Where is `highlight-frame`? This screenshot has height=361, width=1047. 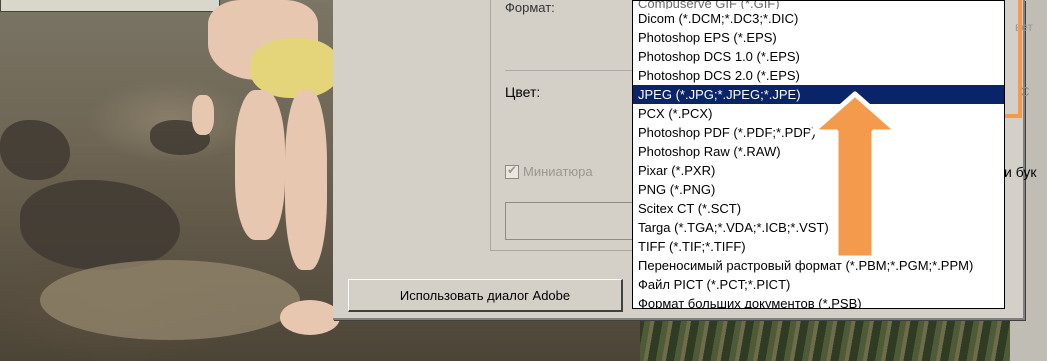 highlight-frame is located at coordinates (1013, 59).